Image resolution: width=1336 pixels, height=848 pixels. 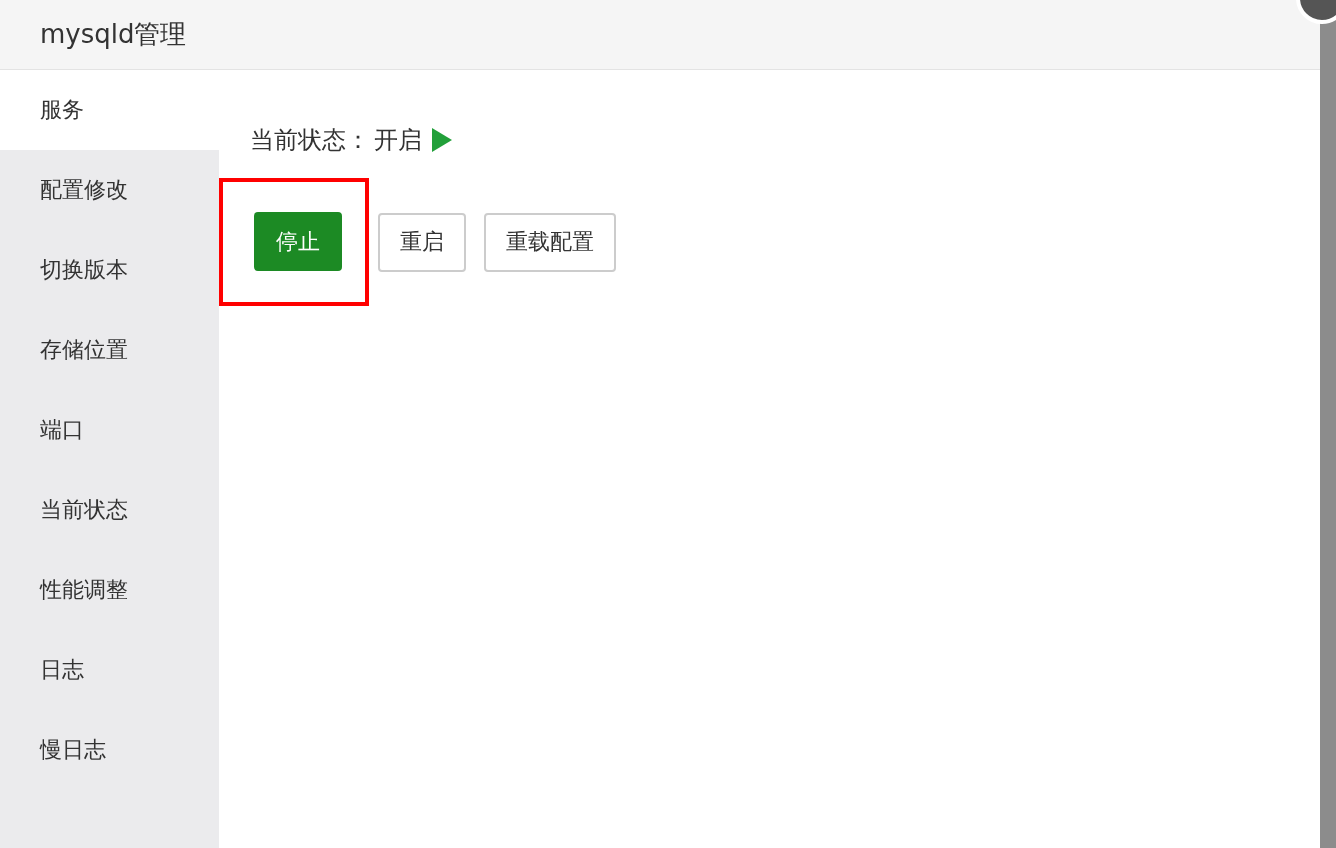 I want to click on action-button: 重载配置, so click(x=550, y=242).